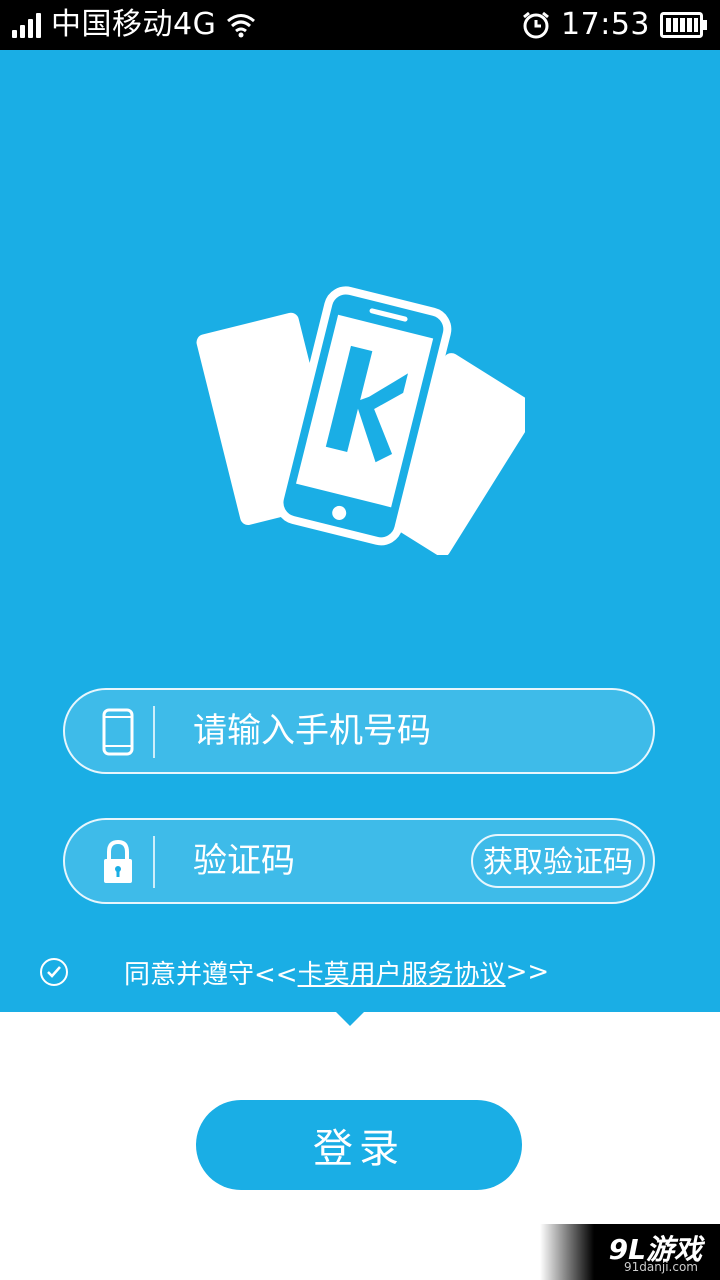 Image resolution: width=720 pixels, height=1280 pixels. I want to click on watermark-logo: 9L游戏 91danji.com, so click(630, 1252).